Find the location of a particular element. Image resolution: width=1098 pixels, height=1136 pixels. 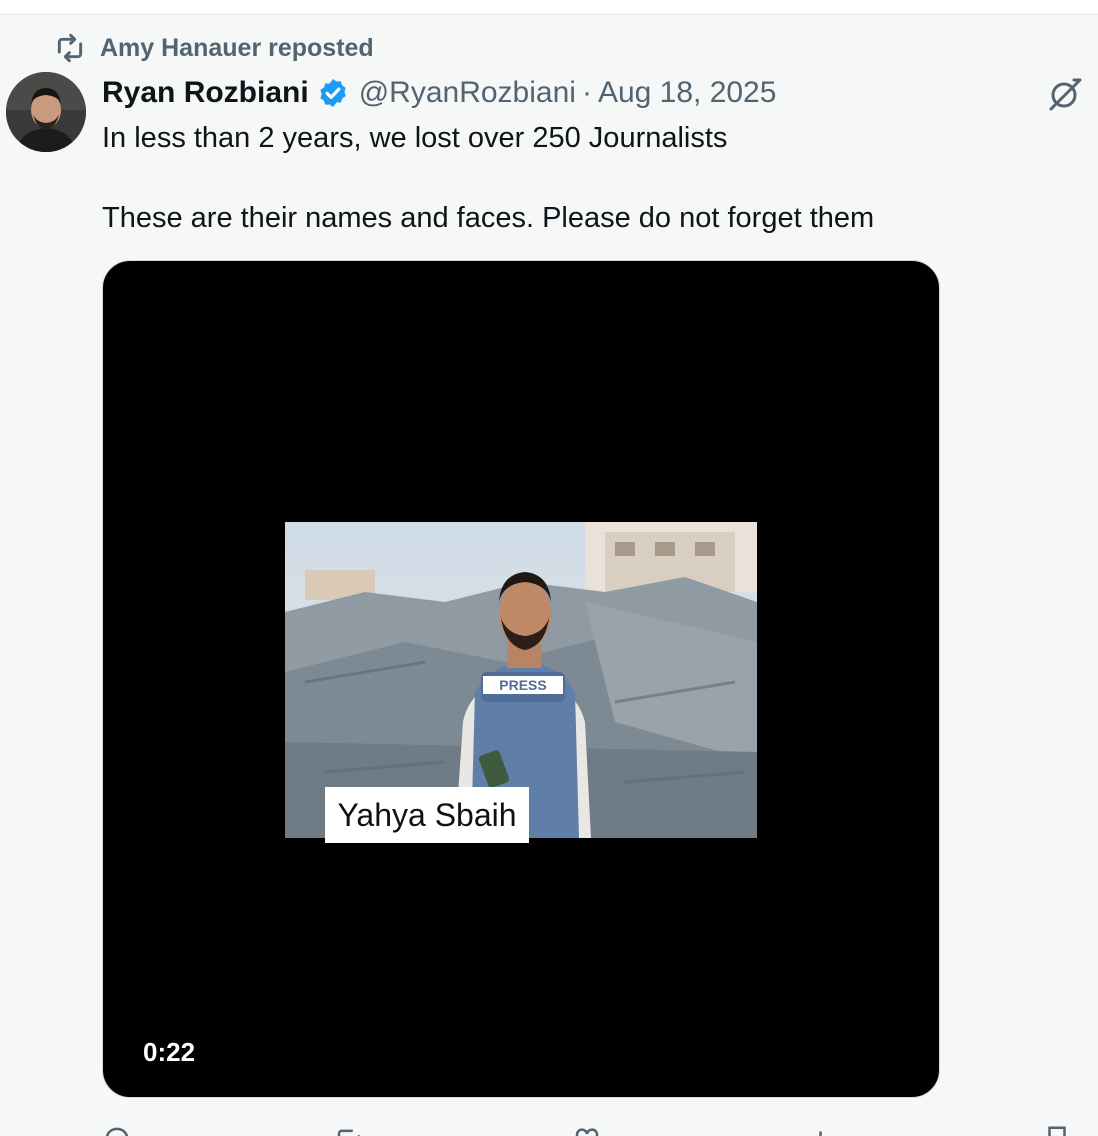

tweet-actions is located at coordinates (592, 1129).